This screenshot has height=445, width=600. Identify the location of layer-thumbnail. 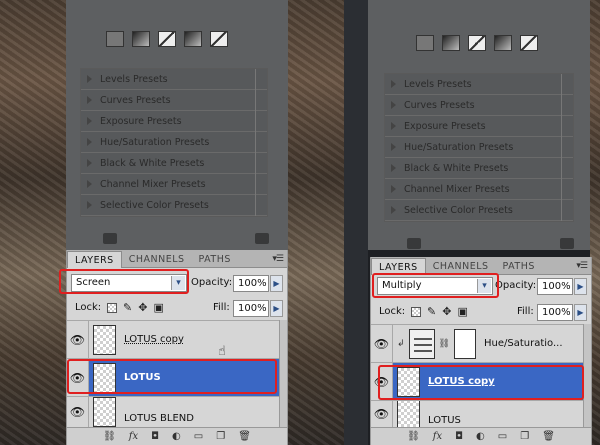
(104, 412).